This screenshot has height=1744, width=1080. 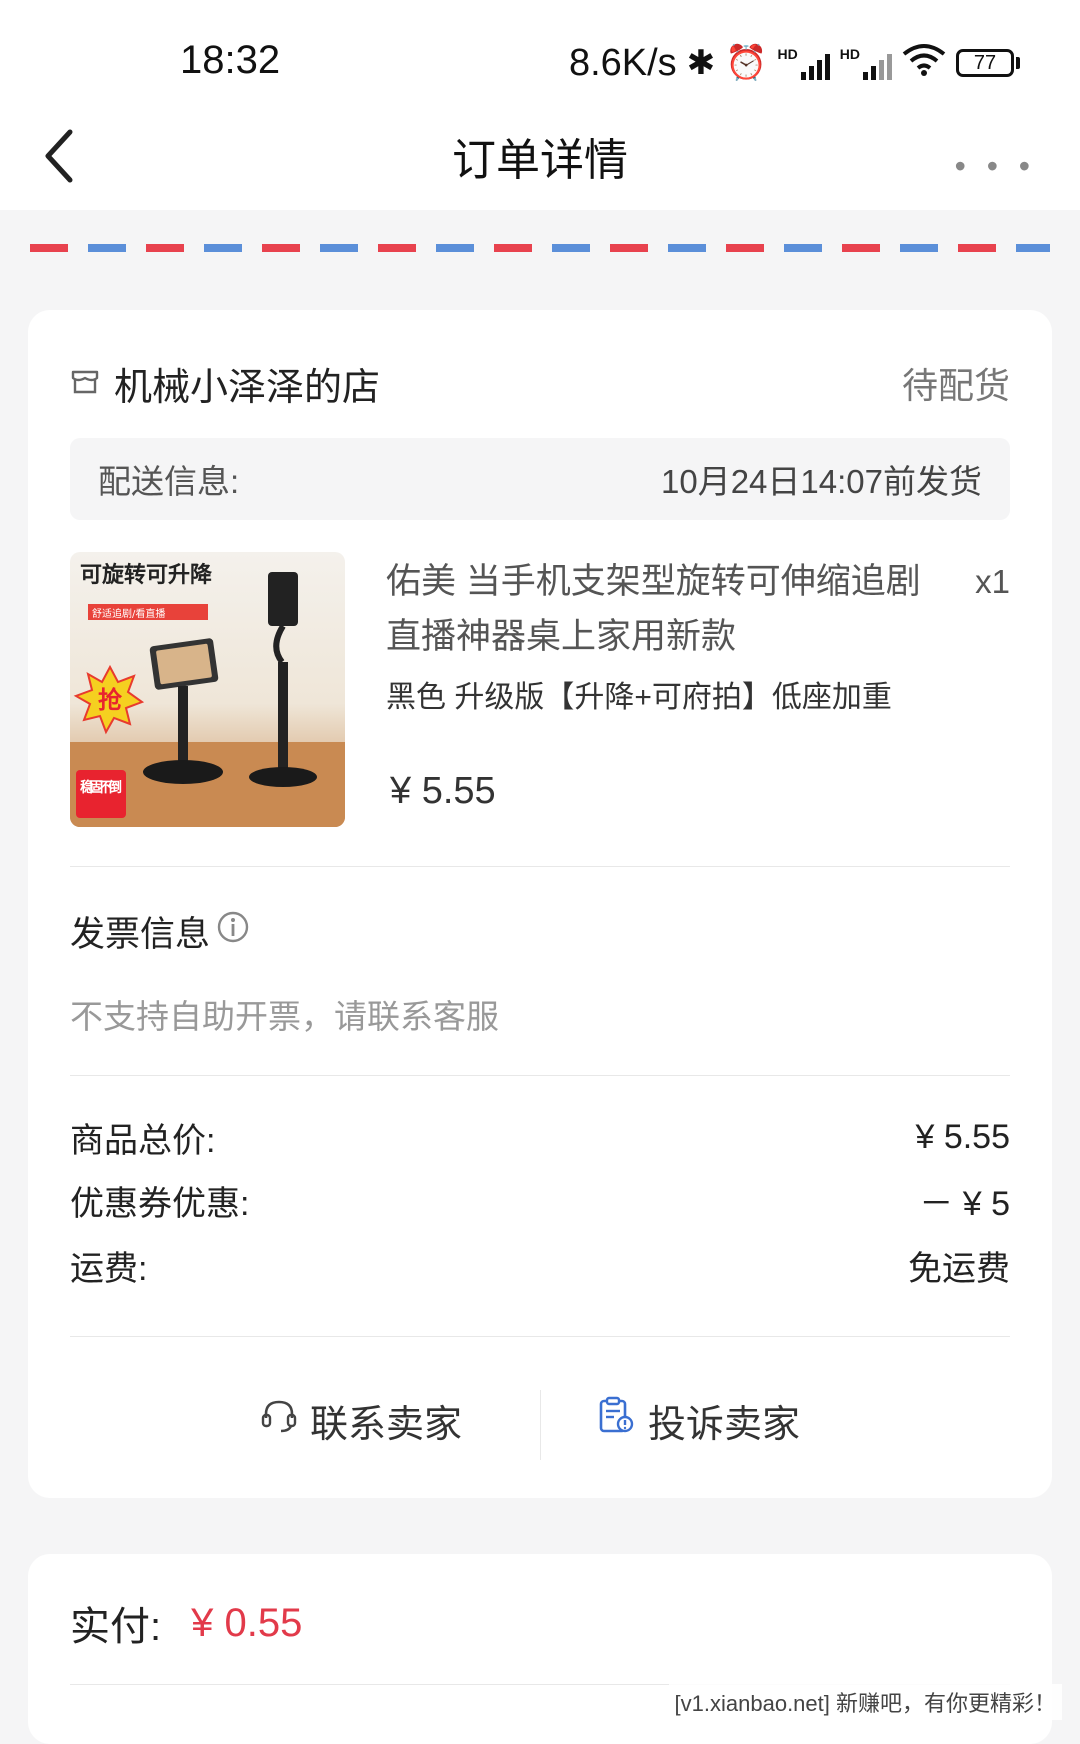 I want to click on payment-amount: ¥ 0.55, so click(x=247, y=1622).